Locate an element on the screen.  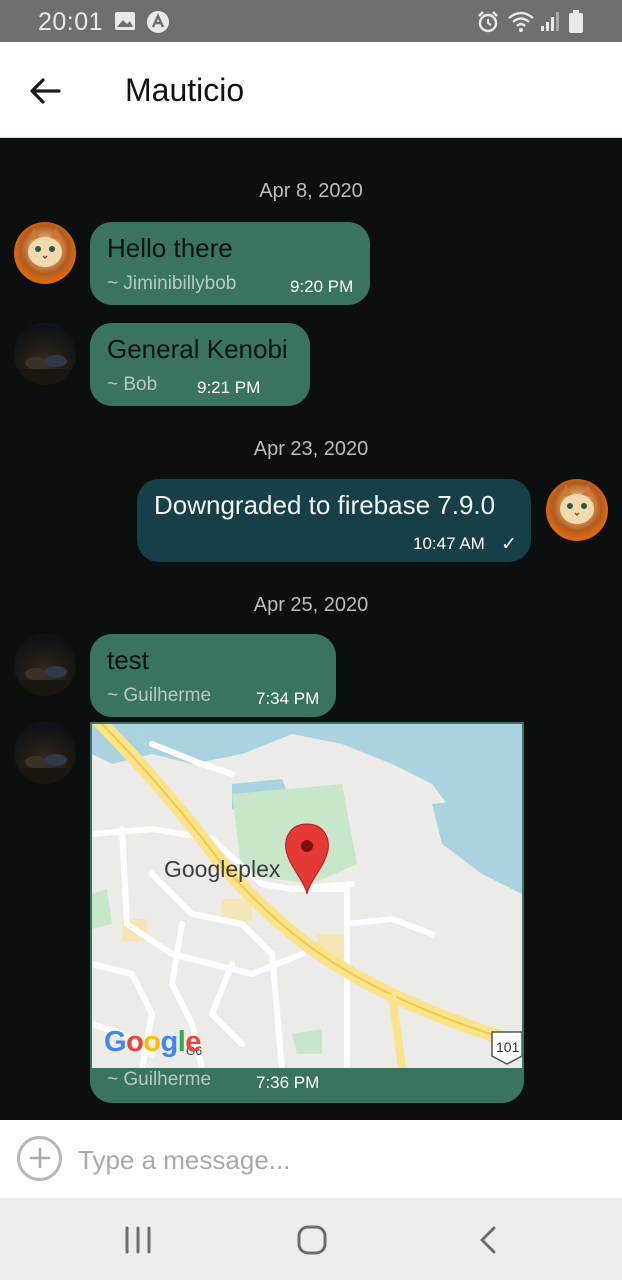
message-time: 7:36 PM is located at coordinates (288, 1082).